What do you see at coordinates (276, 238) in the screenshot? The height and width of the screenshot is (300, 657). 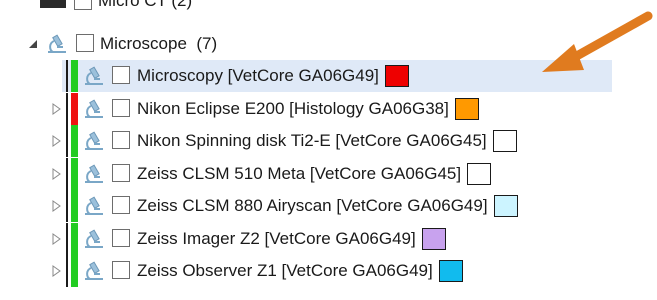 I see `item-label: Zeiss Imager Z2 [VetCore GA06G49]` at bounding box center [276, 238].